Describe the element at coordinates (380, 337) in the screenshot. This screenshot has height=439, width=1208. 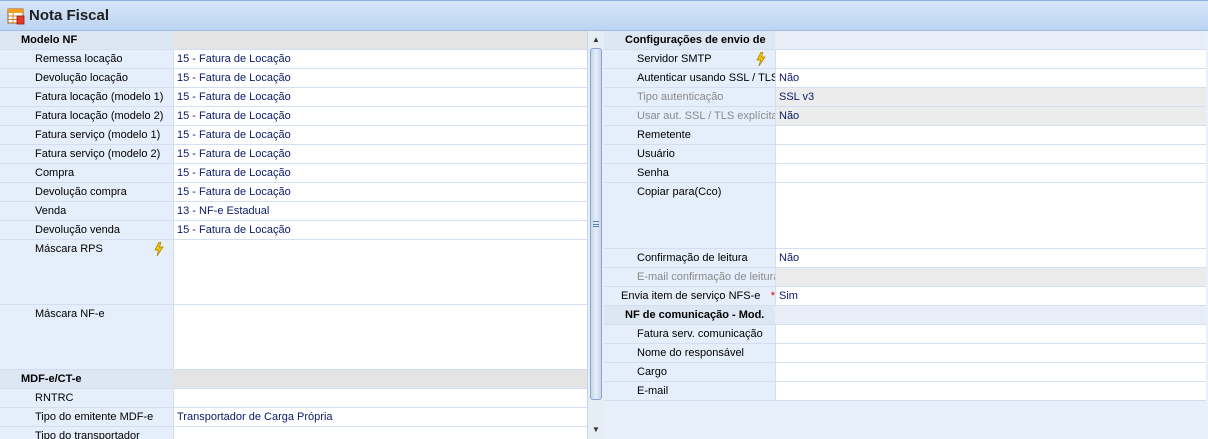
I see `mascara-nfe-input` at that location.